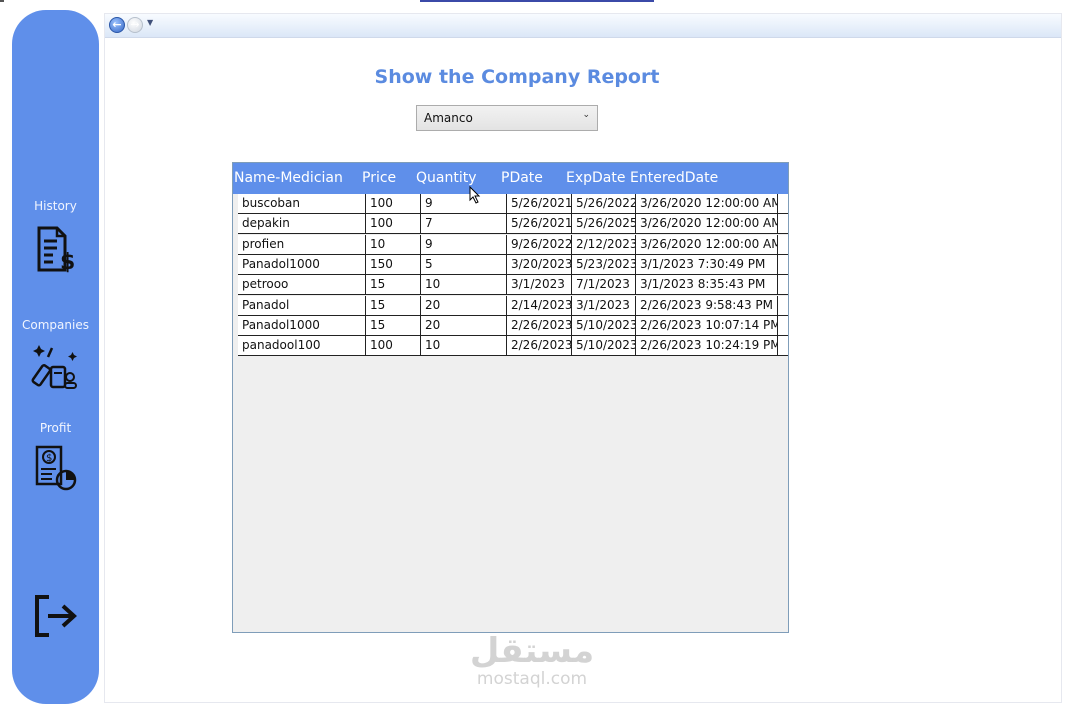  Describe the element at coordinates (707, 285) in the screenshot. I see `table-cell: 3/1/2023 8:35:43 PM` at that location.